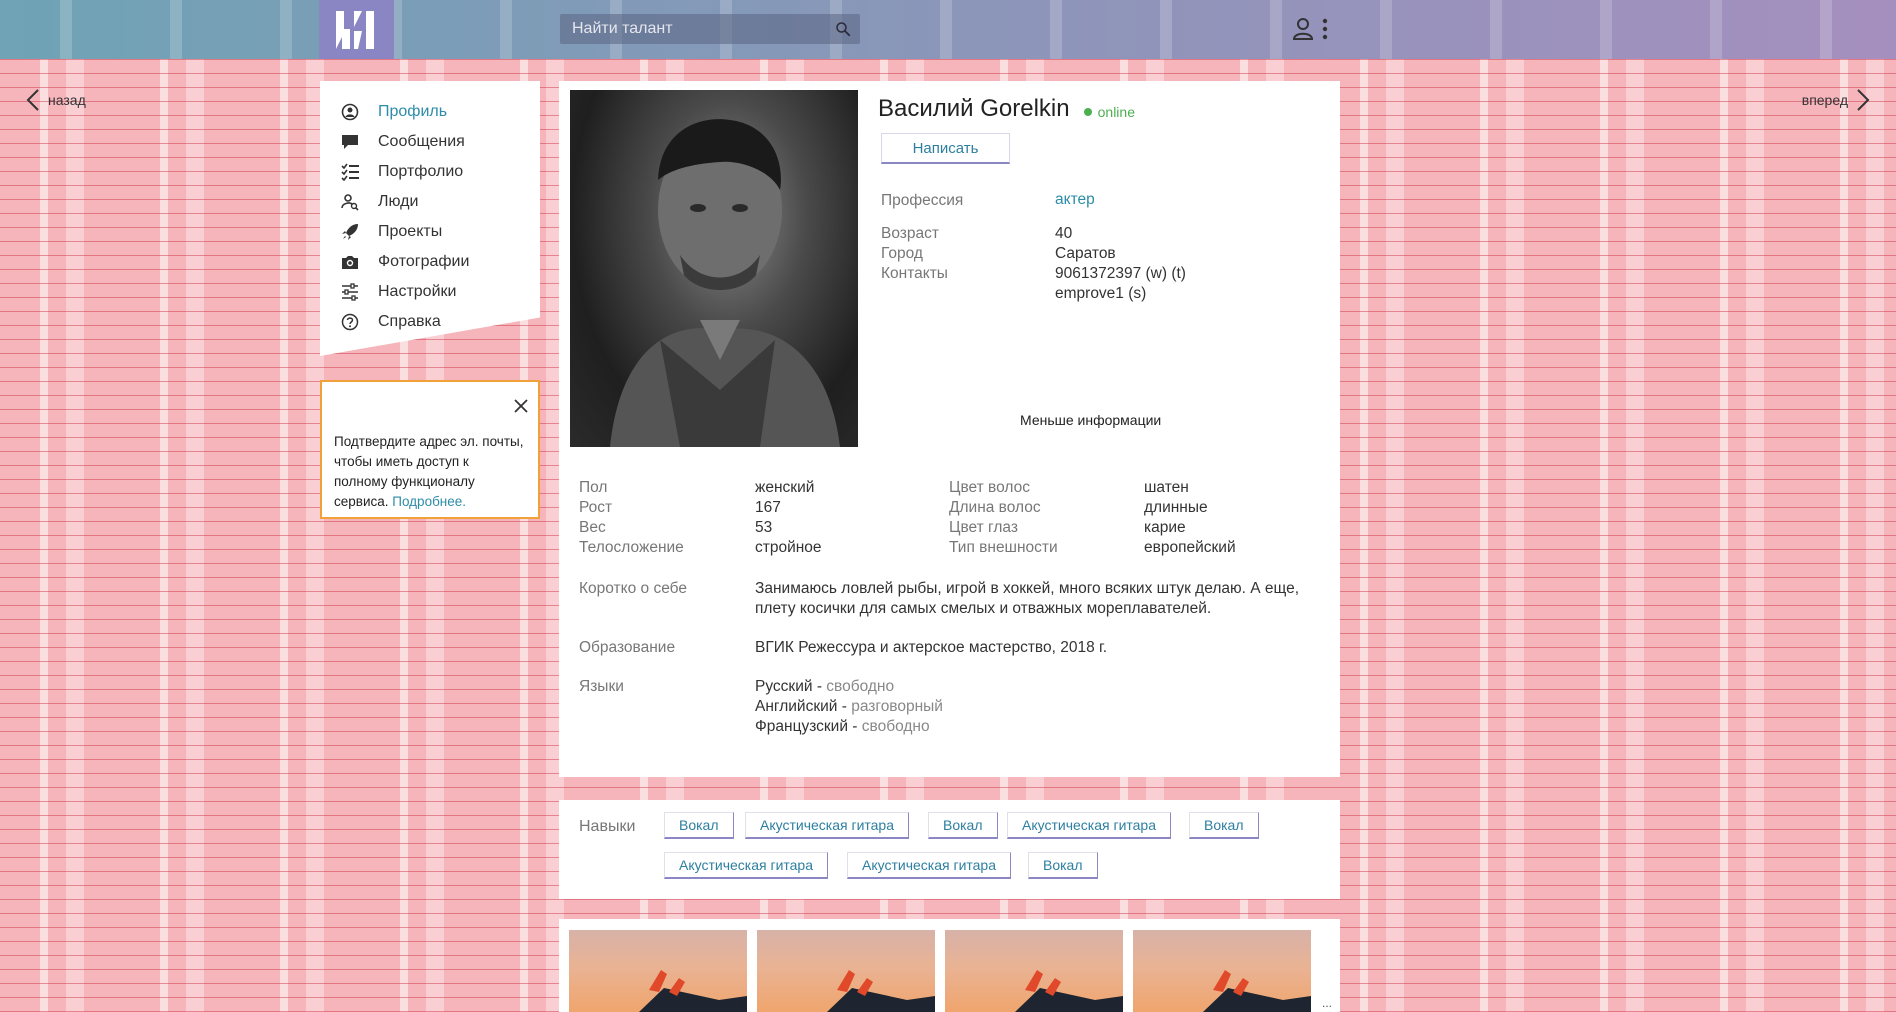  I want to click on hair-color-label: Цвет волос, so click(989, 487).